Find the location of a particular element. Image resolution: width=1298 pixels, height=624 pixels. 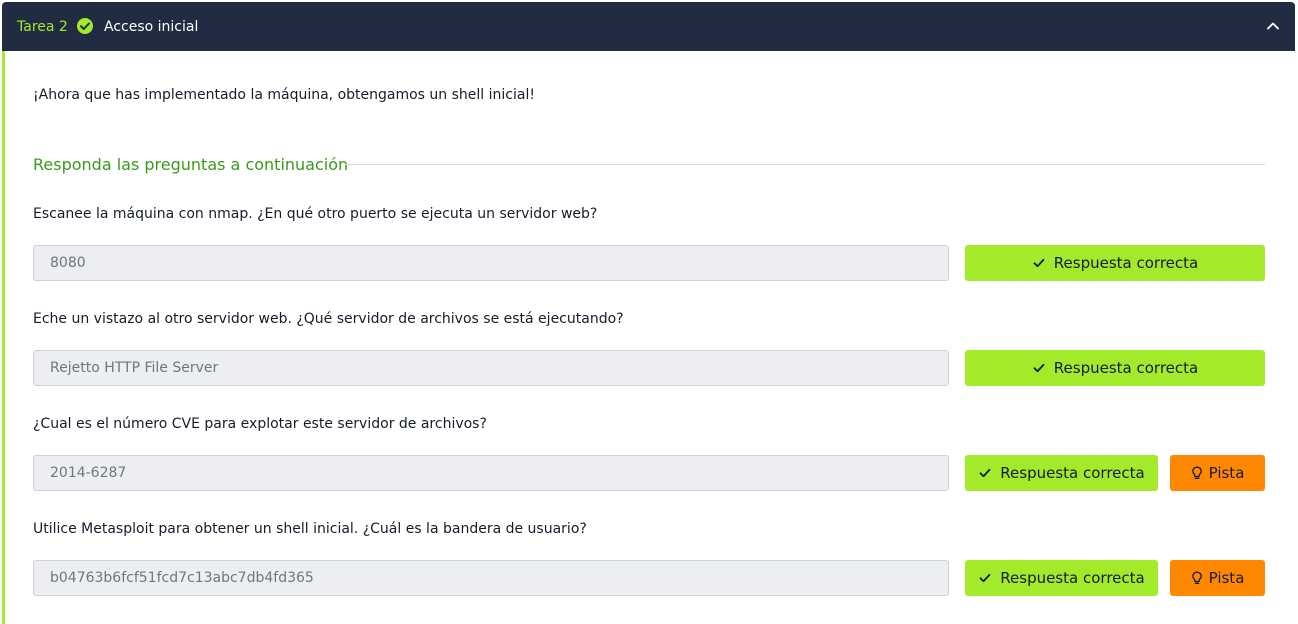

chevron-up-icon is located at coordinates (1273, 26).